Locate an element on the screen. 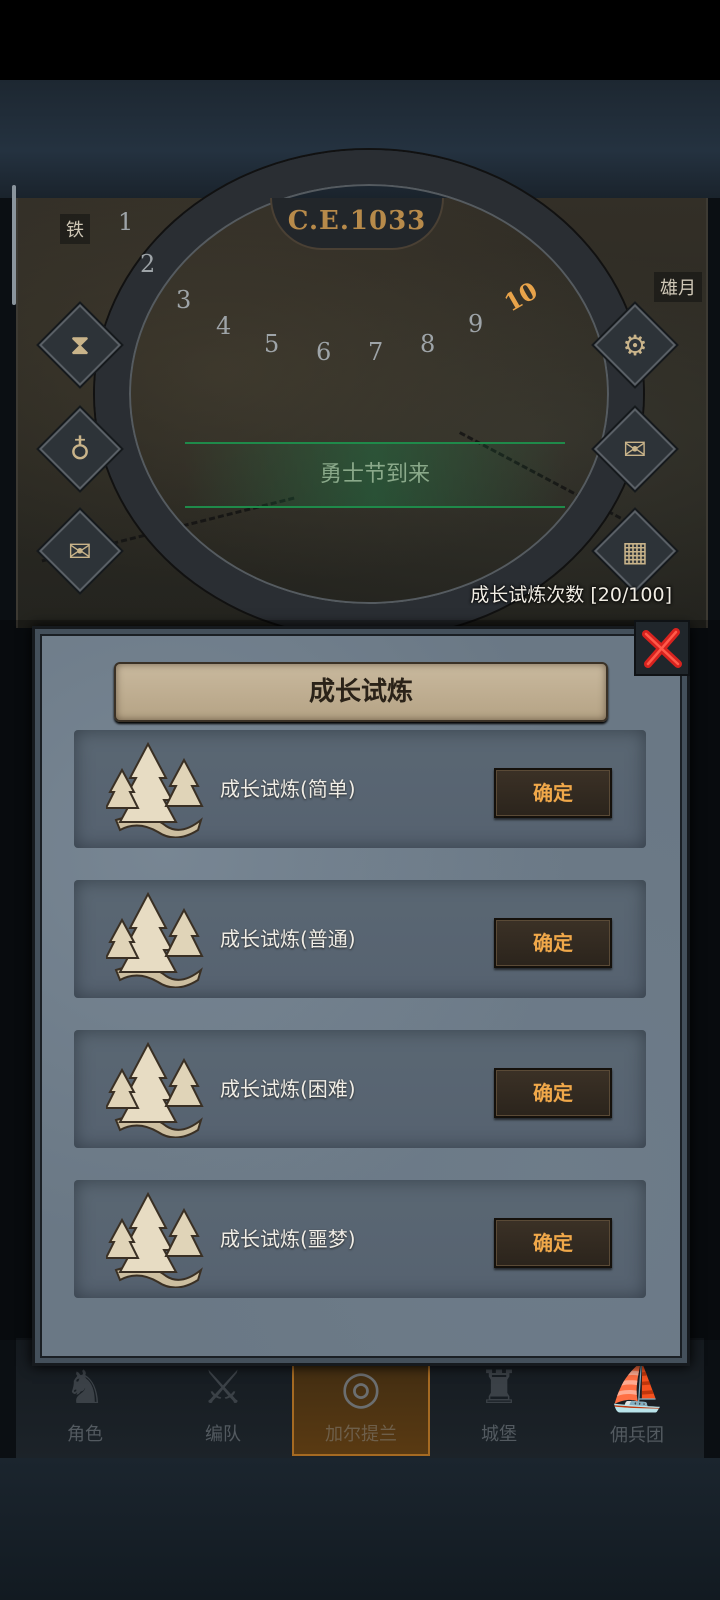  ring-number: 7 is located at coordinates (376, 352).